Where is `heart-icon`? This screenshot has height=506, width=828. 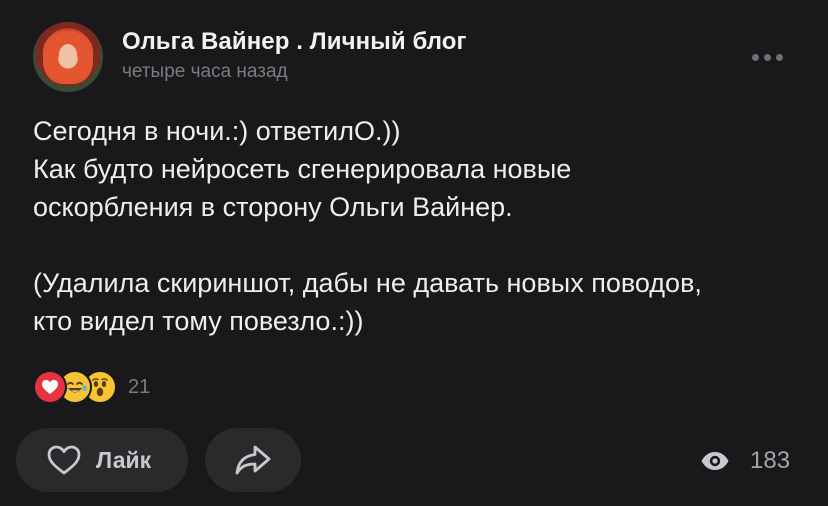 heart-icon is located at coordinates (50, 387).